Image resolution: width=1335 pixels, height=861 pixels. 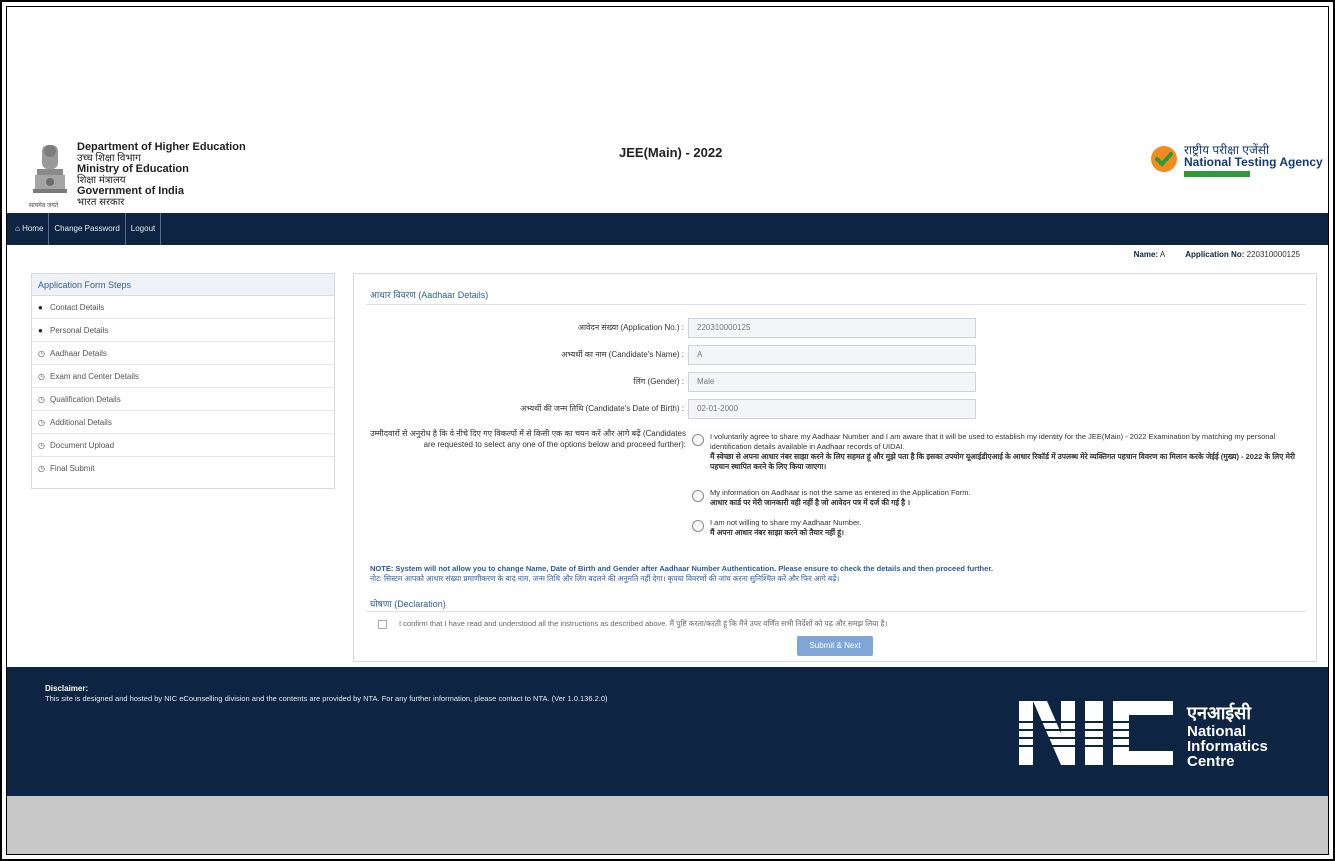 I want to click on sidebar-item-additional-details: ◷ Additional Details, so click(x=183, y=422).